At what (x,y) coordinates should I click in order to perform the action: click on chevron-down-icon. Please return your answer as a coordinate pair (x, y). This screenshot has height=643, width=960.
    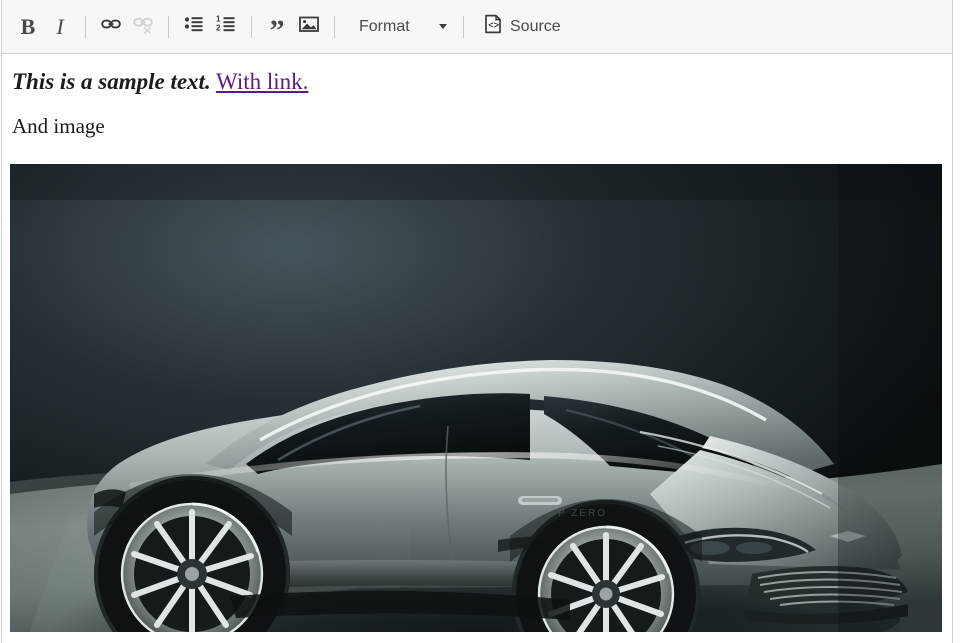
    Looking at the image, I should click on (443, 26).